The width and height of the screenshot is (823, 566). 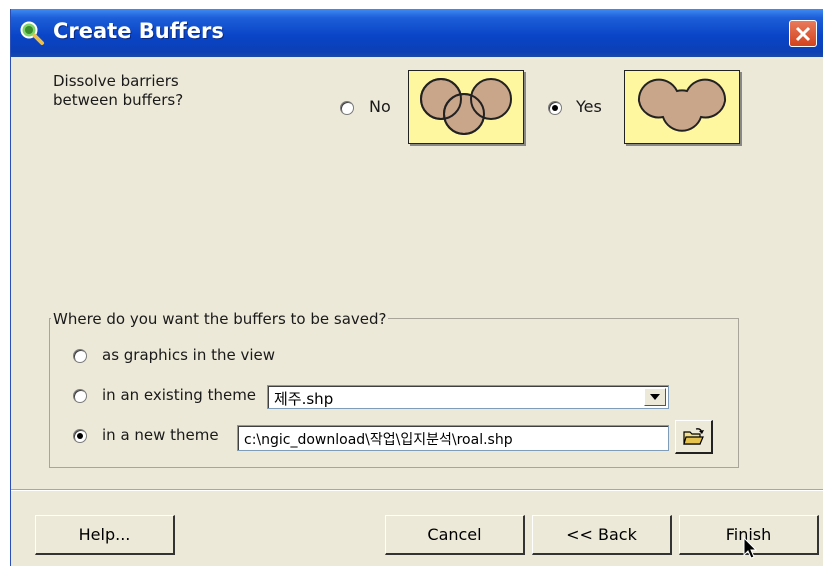 What do you see at coordinates (80, 436) in the screenshot?
I see `save-new-theme-radio` at bounding box center [80, 436].